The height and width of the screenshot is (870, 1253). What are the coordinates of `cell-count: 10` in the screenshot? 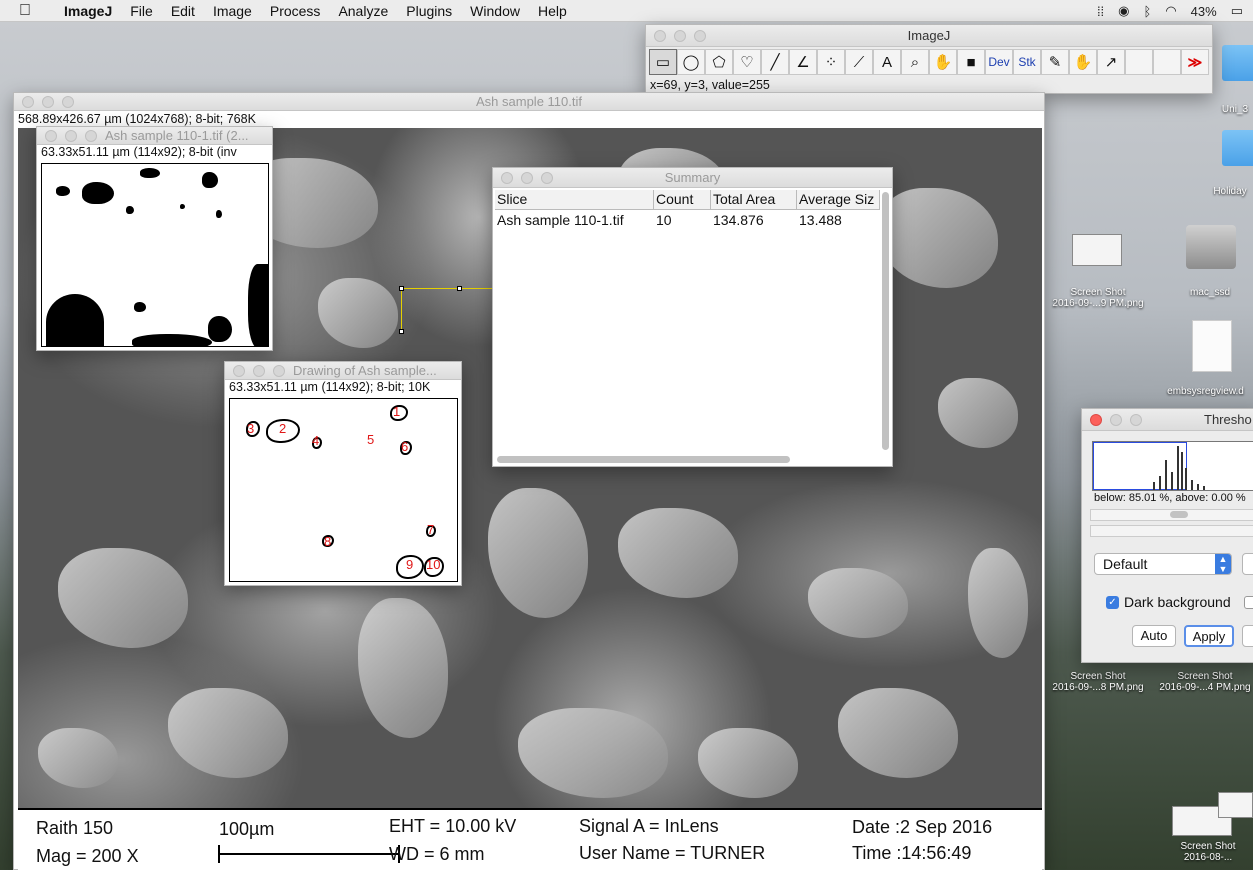 It's located at (664, 220).